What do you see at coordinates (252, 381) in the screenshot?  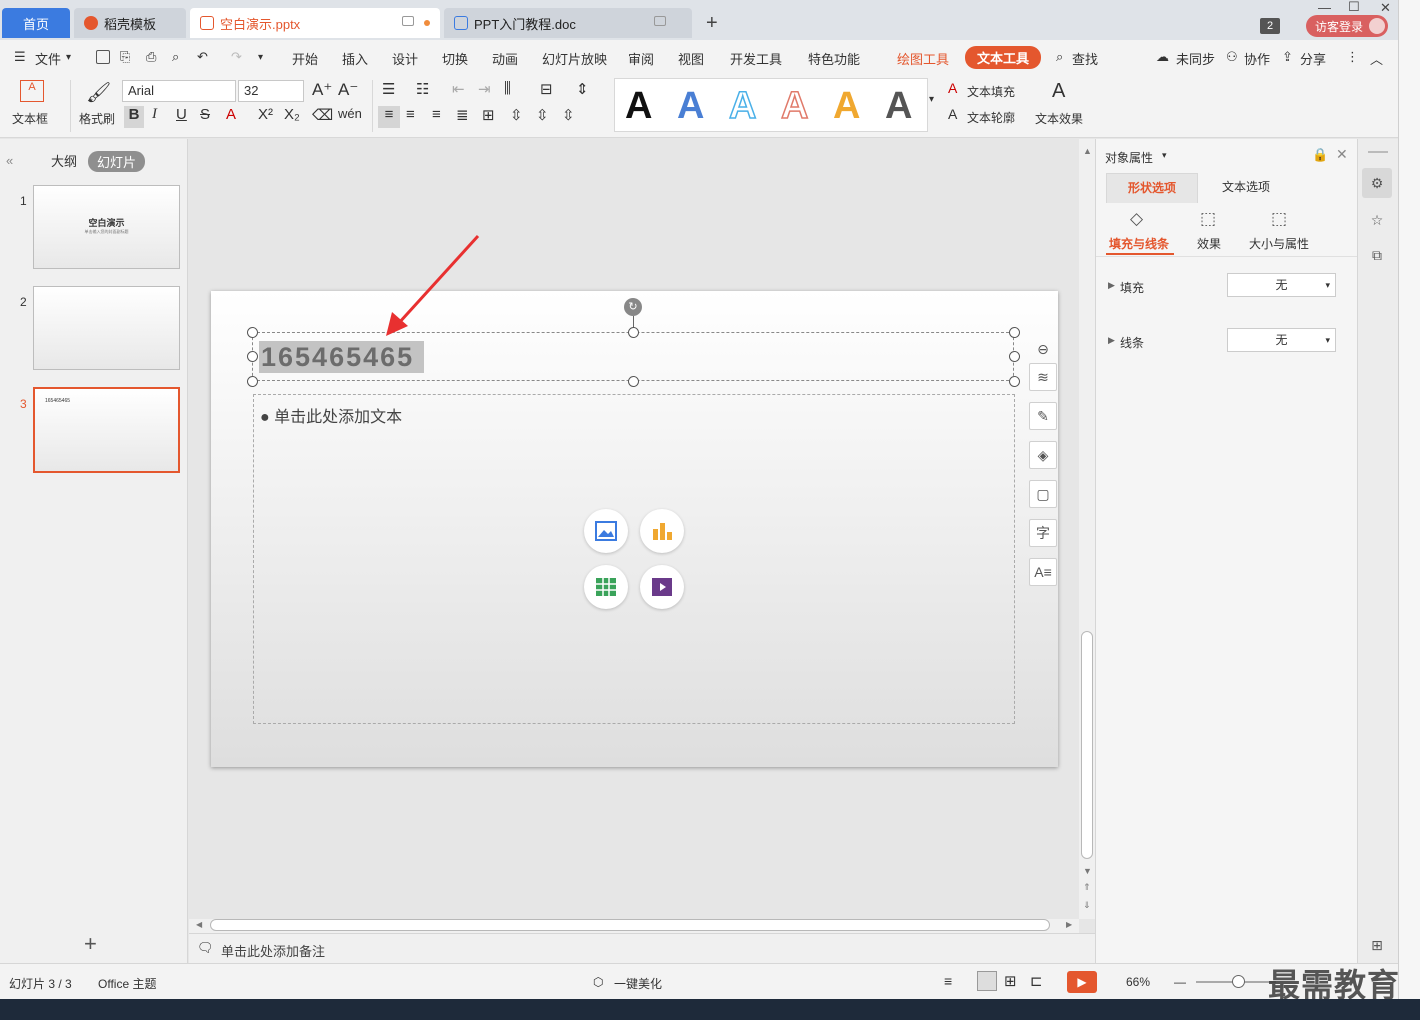 I see `resize-handle-sw` at bounding box center [252, 381].